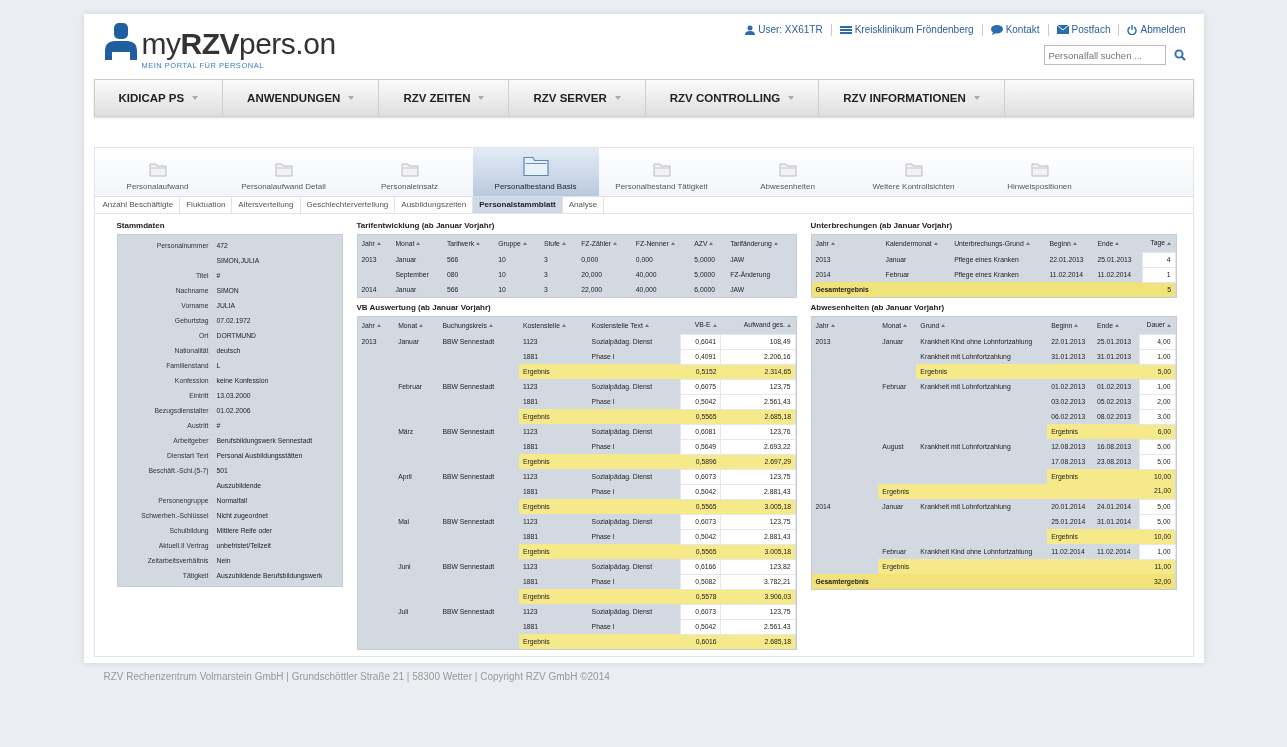  I want to click on user-icon, so click(750, 29).